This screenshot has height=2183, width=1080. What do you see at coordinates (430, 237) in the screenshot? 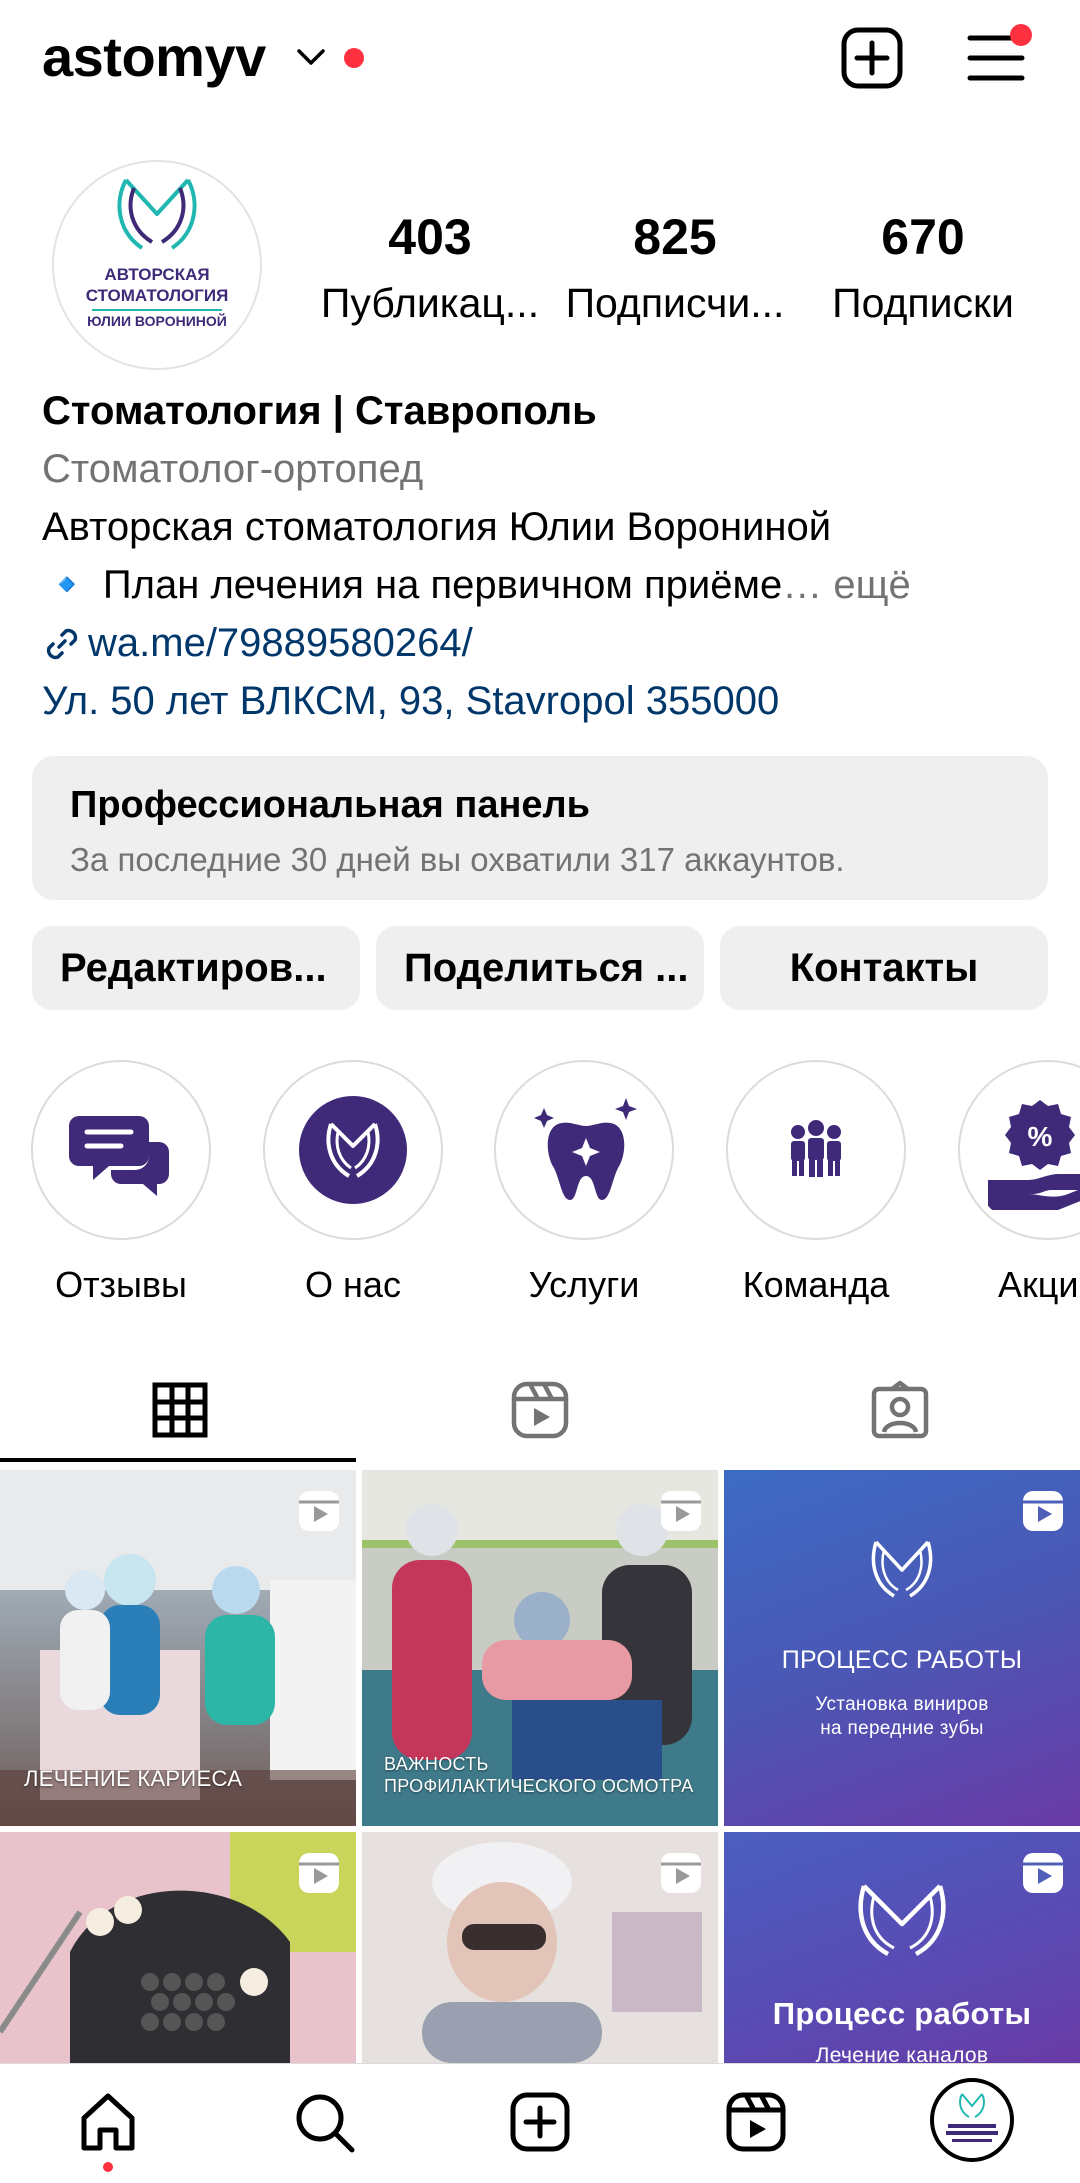
I see `posts-count: 403` at bounding box center [430, 237].